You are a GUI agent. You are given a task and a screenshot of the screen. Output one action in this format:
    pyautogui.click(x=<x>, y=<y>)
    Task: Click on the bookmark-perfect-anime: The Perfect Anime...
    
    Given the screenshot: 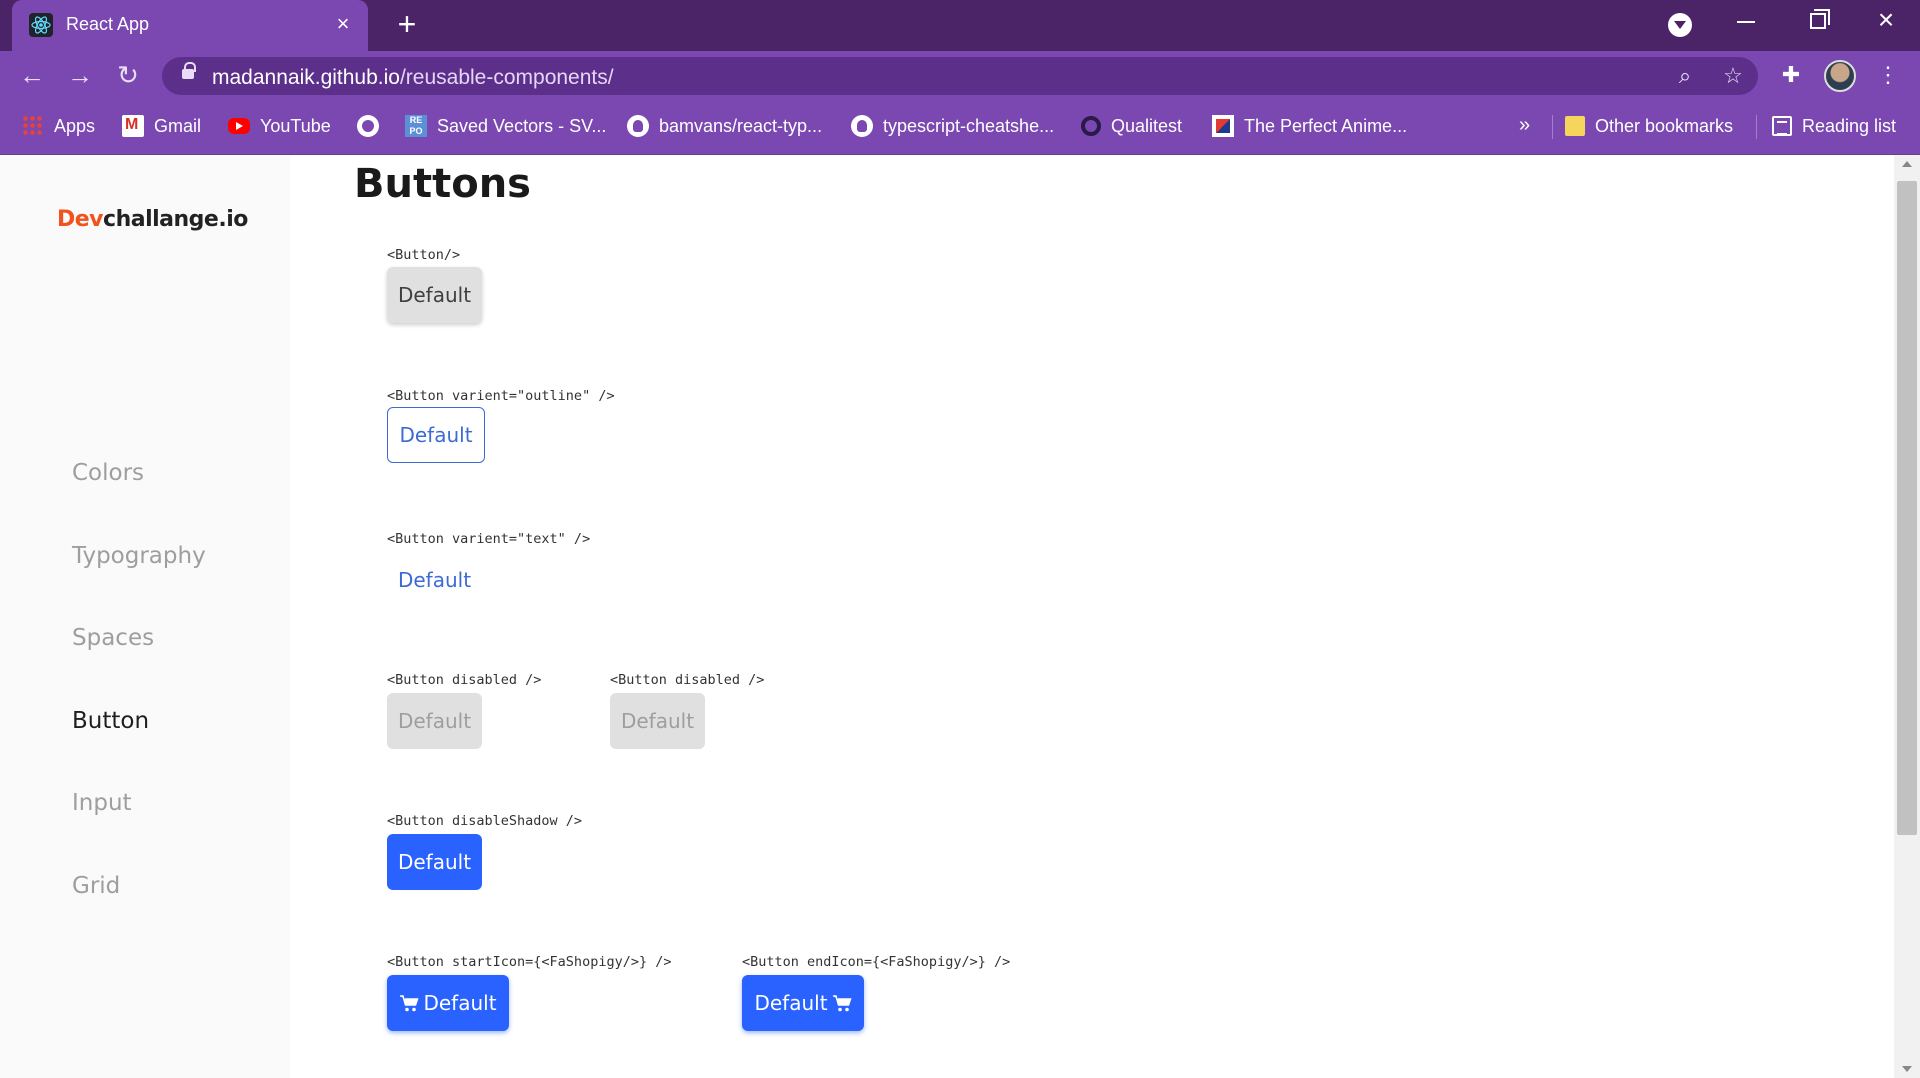 What is the action you would take?
    pyautogui.click(x=1309, y=126)
    